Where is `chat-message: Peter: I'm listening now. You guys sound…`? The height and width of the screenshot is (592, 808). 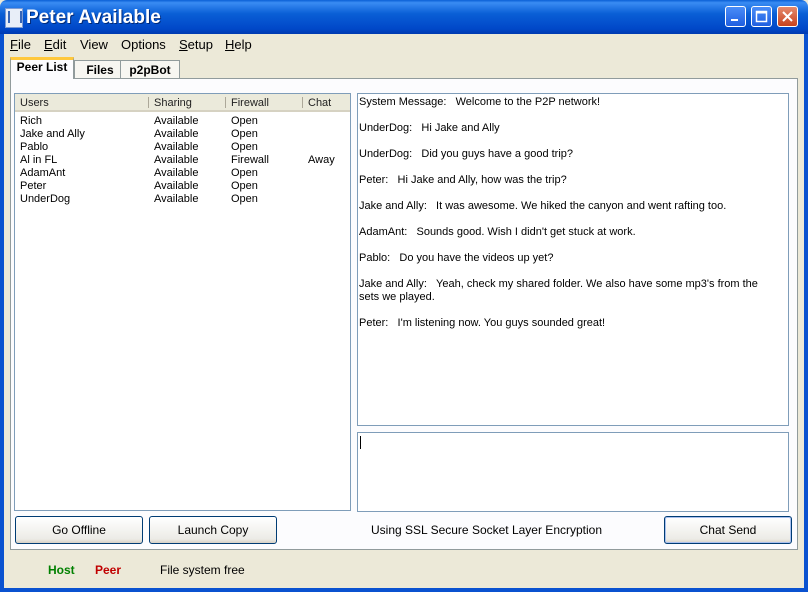 chat-message: Peter: I'm listening now. You guys sound… is located at coordinates (569, 323).